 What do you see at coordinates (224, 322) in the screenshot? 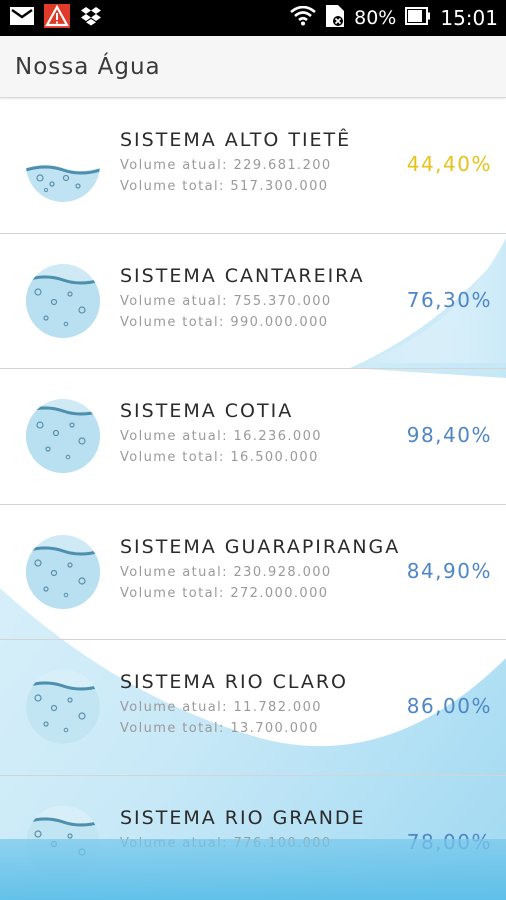
I see `volume-total: Volume total: 990.000.000` at bounding box center [224, 322].